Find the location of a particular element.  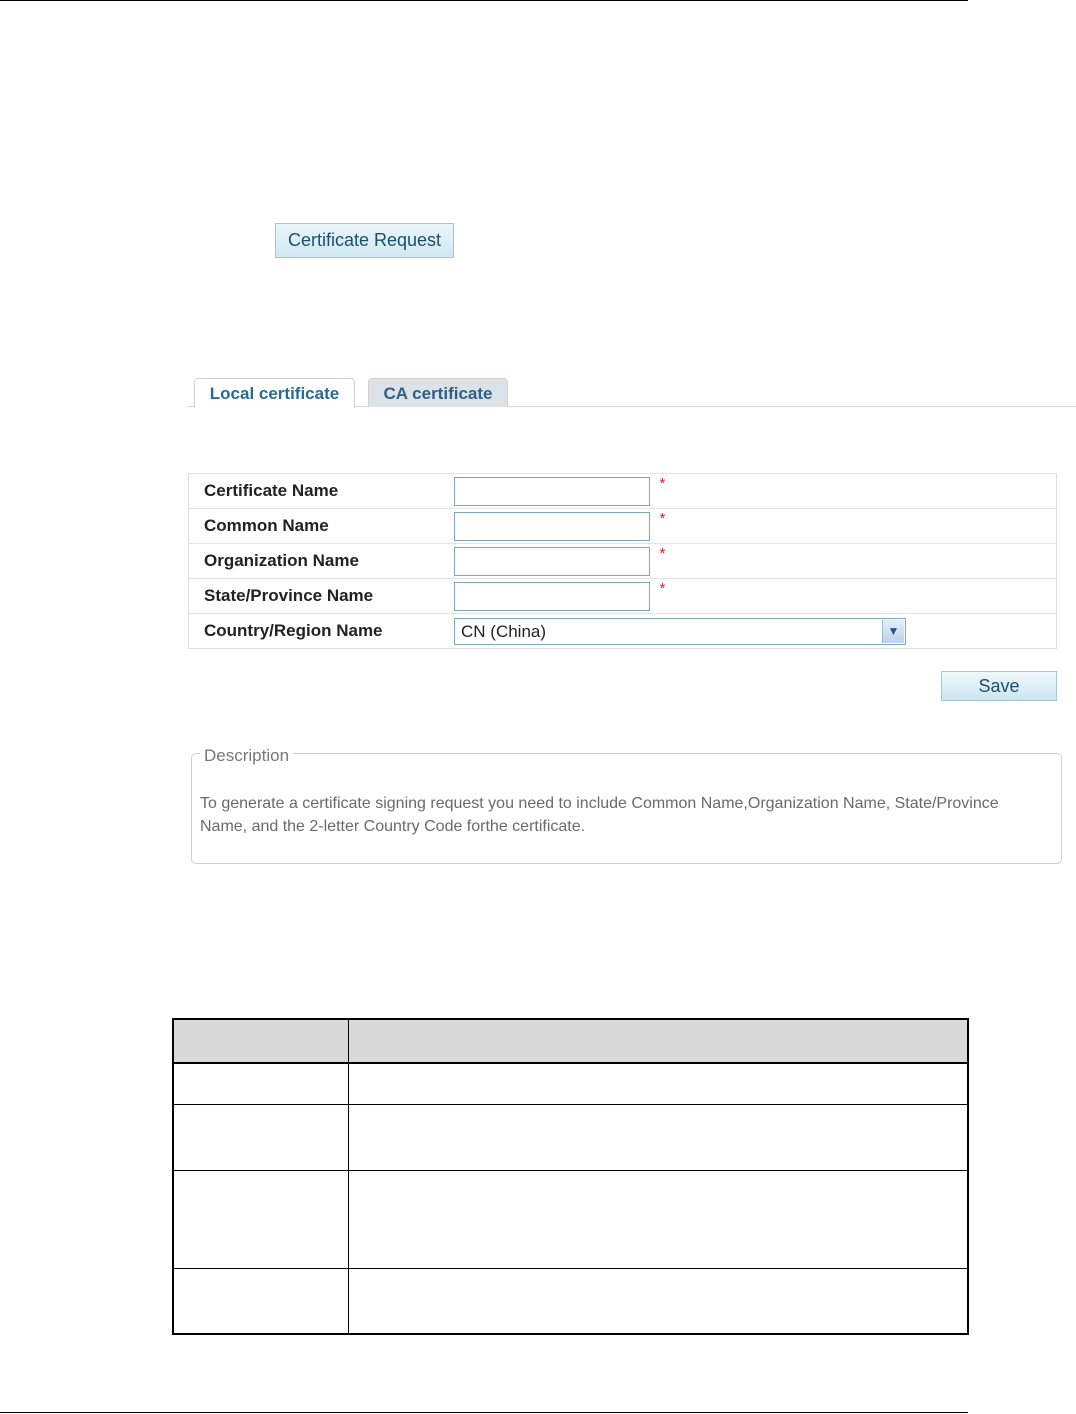

form-row-certificate-name: Certificate Name * is located at coordinates (622, 491).